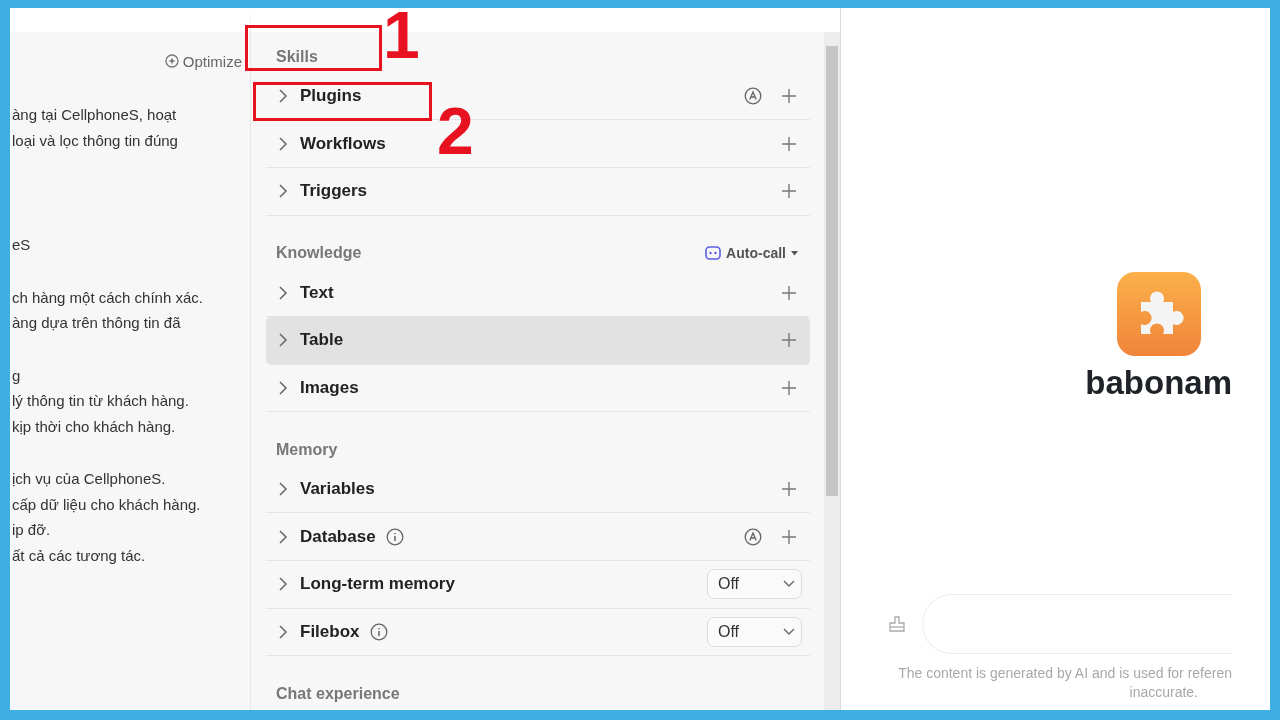  What do you see at coordinates (79, 555) in the screenshot?
I see `prompt-text-line: ất cả các tương tác.` at bounding box center [79, 555].